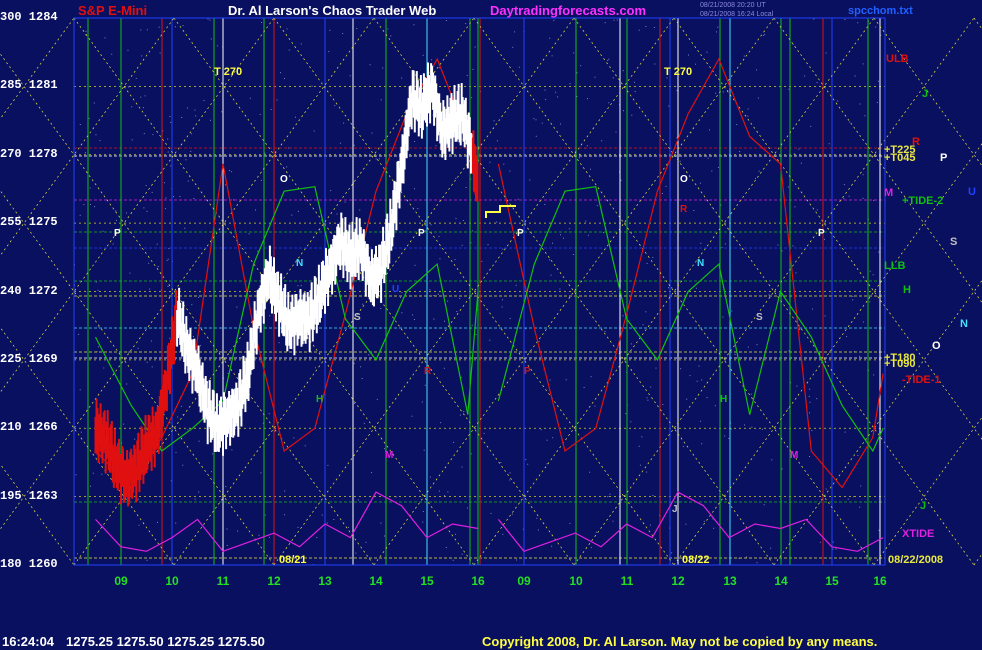  I want to click on right-label: ULB, so click(897, 59).